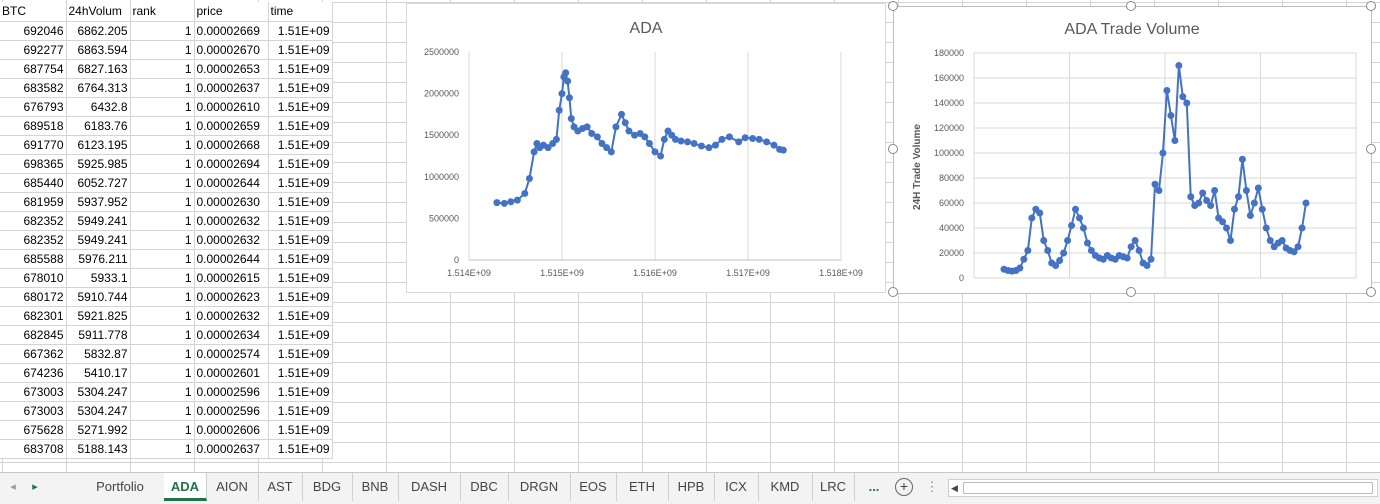 This screenshot has width=1380, height=504. I want to click on tab-aion: AION, so click(232, 487).